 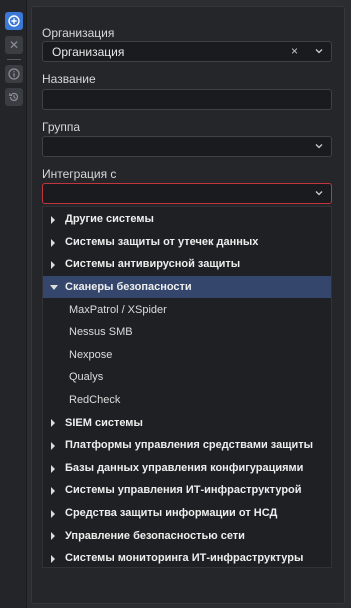 I want to click on tree-child-item: Qualys, so click(x=187, y=377).